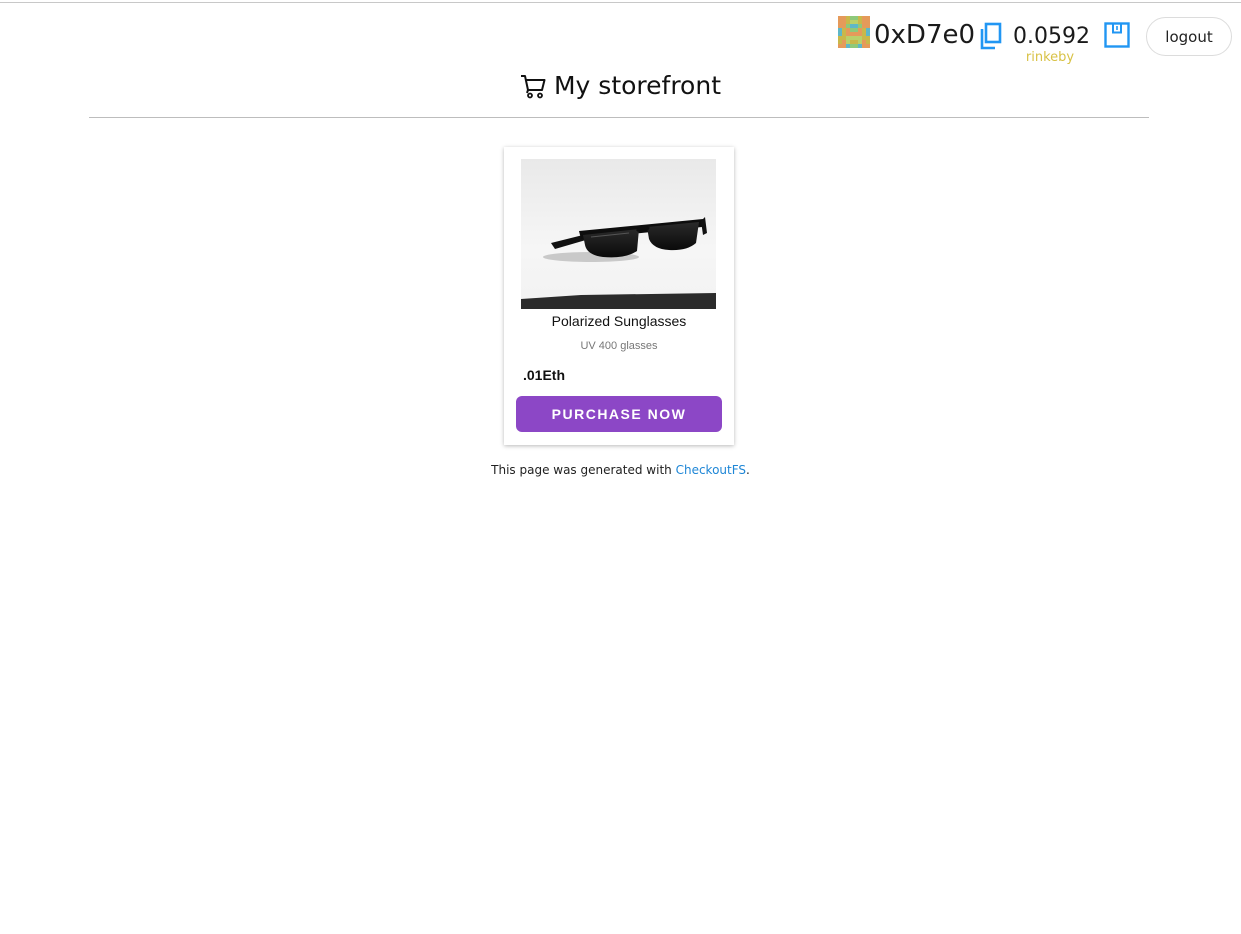 The height and width of the screenshot is (934, 1241). What do you see at coordinates (637, 85) in the screenshot?
I see `page-title: My storefront` at bounding box center [637, 85].